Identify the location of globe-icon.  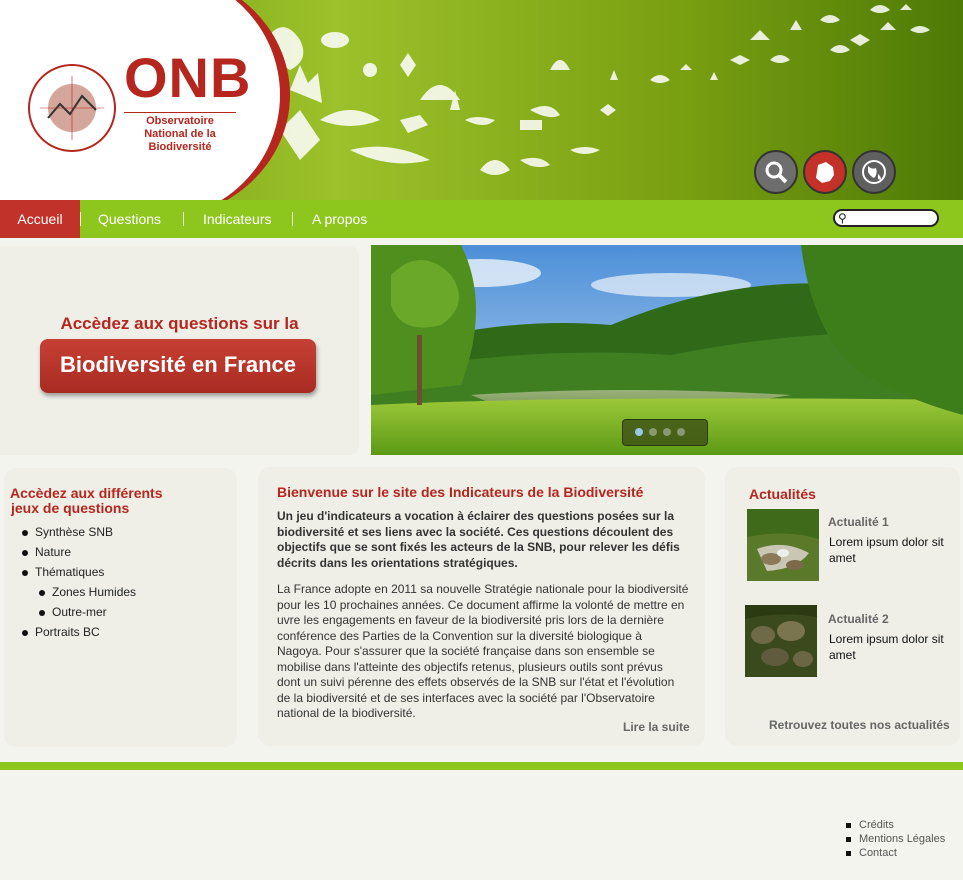
(874, 172).